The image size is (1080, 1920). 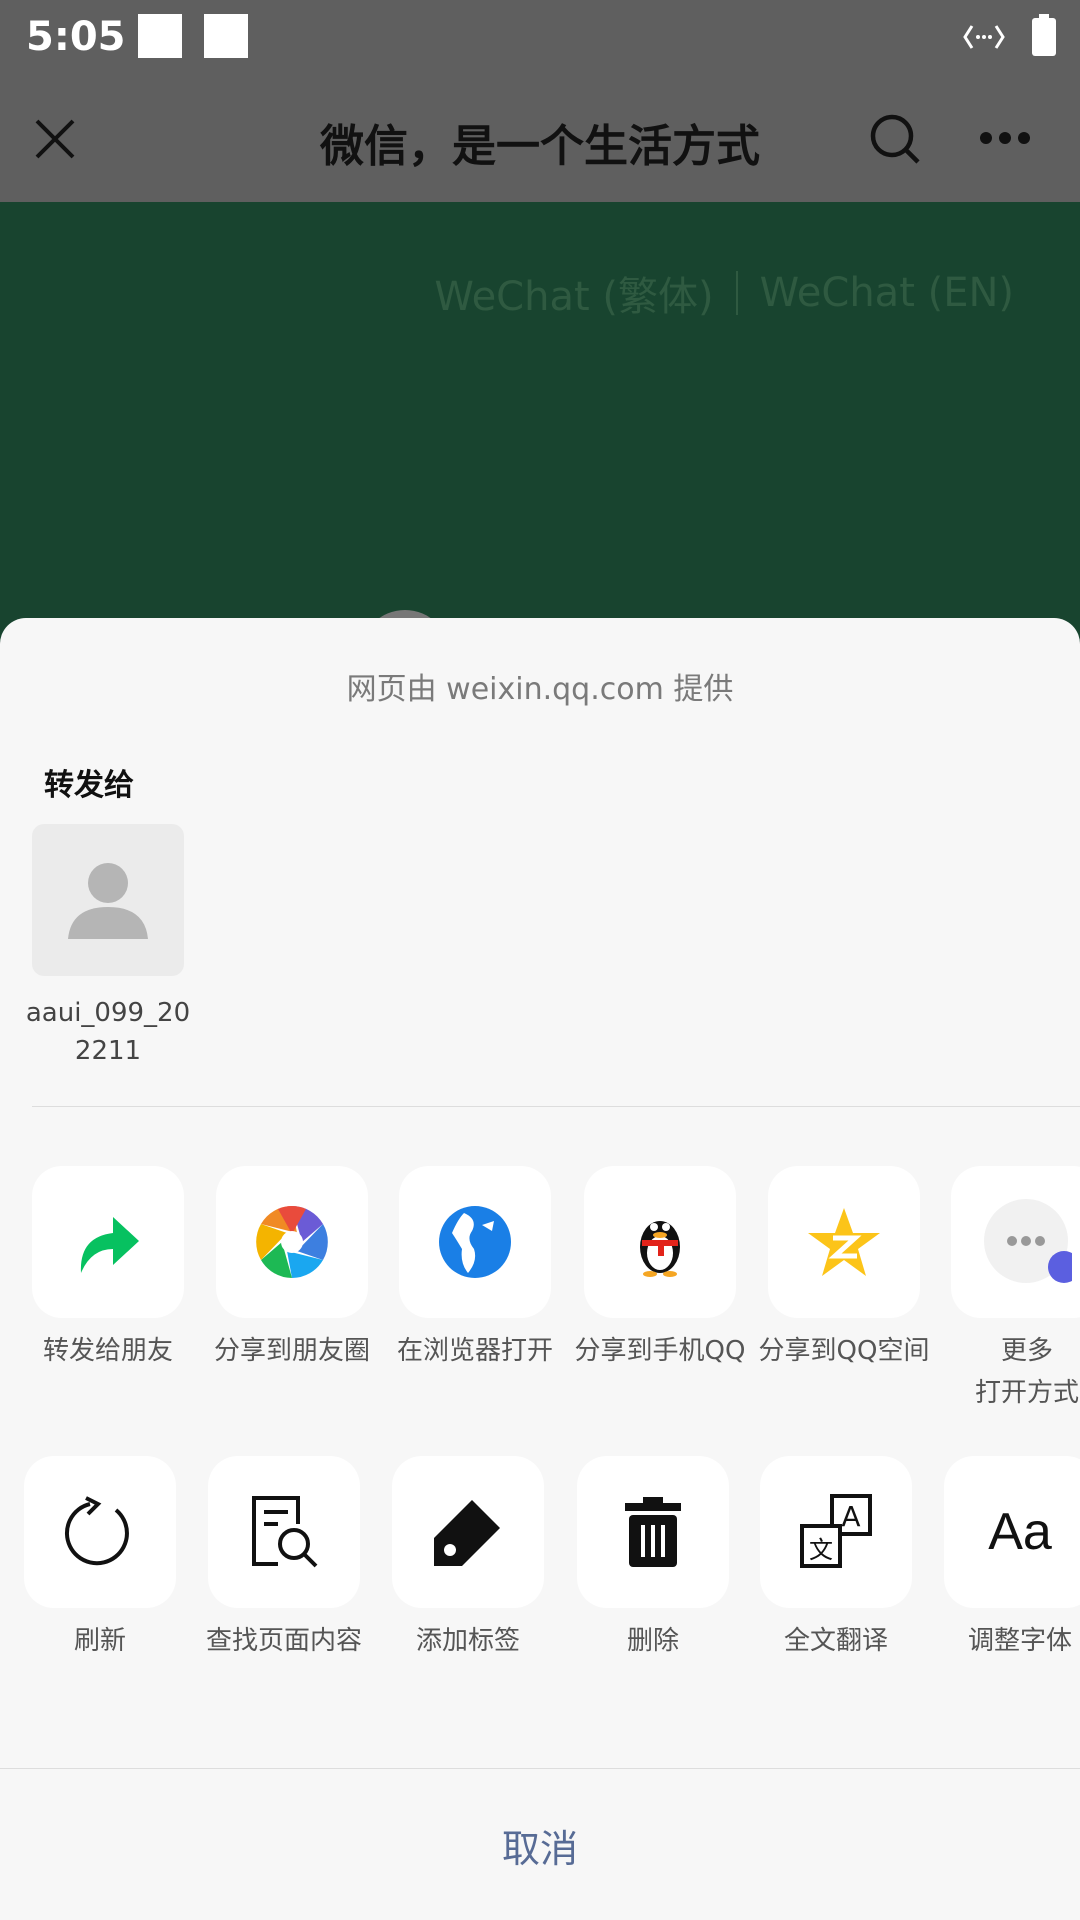 I want to click on action-label: 更多 打开方式, so click(x=1026, y=1372).